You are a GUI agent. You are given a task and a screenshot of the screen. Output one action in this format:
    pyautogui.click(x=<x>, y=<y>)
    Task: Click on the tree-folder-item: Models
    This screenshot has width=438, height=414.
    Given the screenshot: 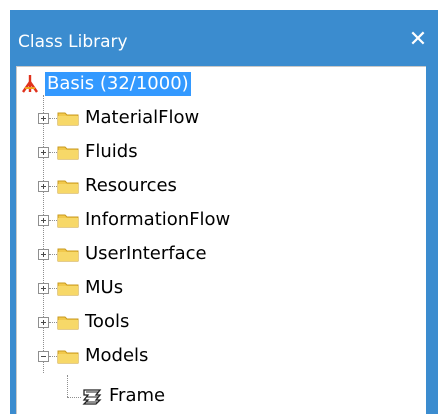 What is the action you would take?
    pyautogui.click(x=217, y=356)
    